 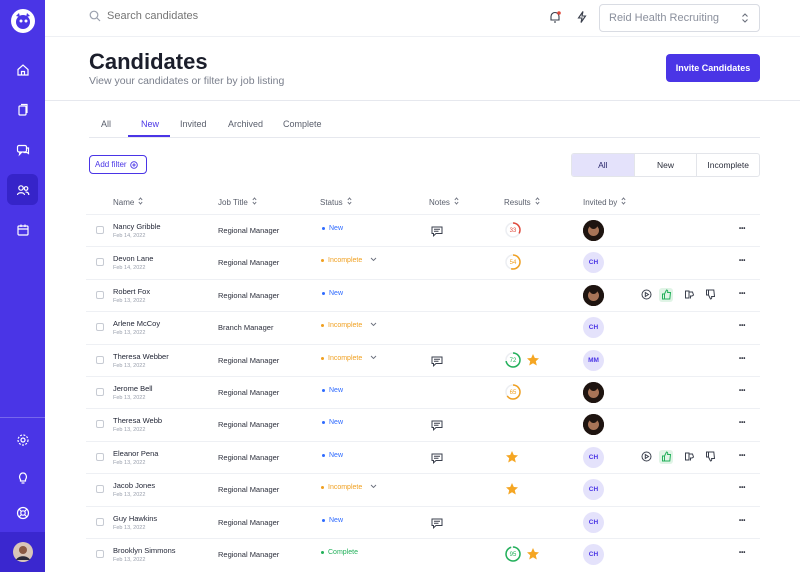 I want to click on candidate-name: Devon Lane, so click(x=133, y=258).